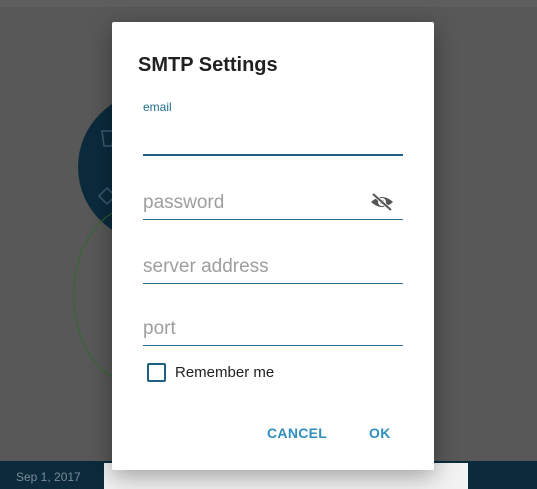 The height and width of the screenshot is (489, 537). What do you see at coordinates (380, 433) in the screenshot?
I see `ok-button: OK` at bounding box center [380, 433].